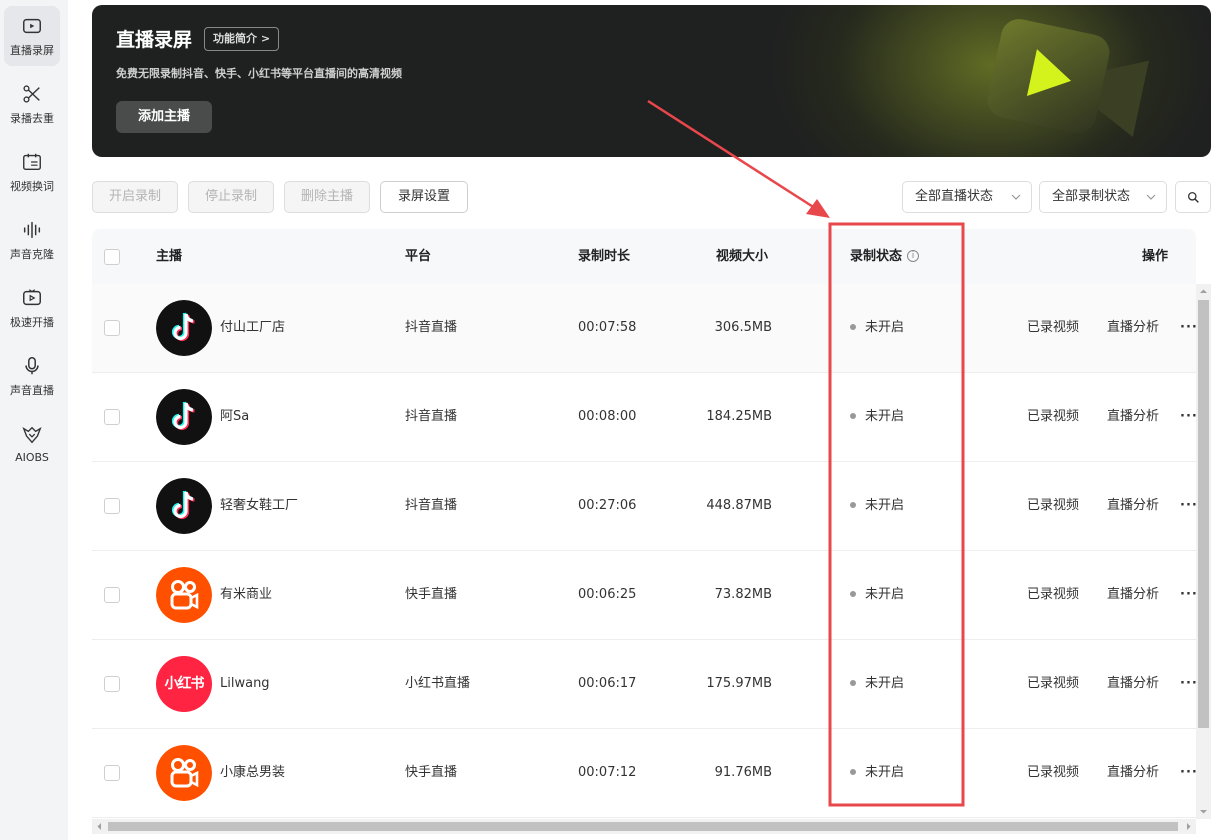  I want to click on tv-icon, so click(32, 25).